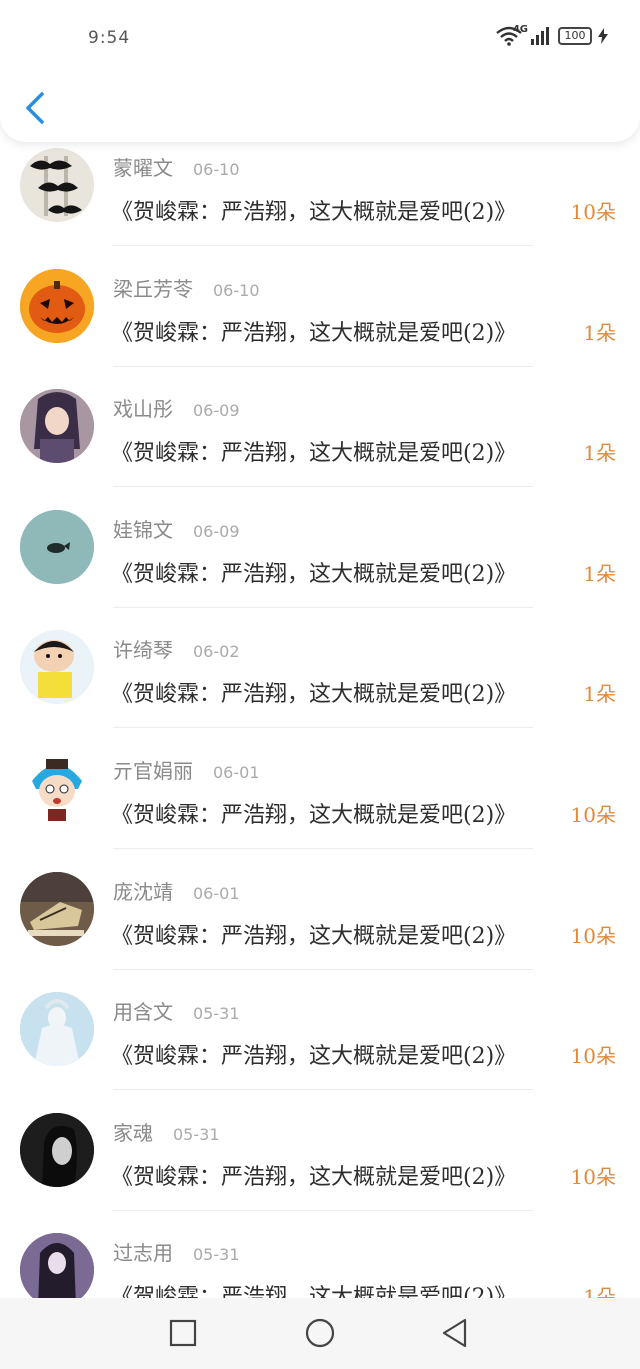 Image resolution: width=640 pixels, height=1369 pixels. Describe the element at coordinates (38, 108) in the screenshot. I see `back-button` at that location.